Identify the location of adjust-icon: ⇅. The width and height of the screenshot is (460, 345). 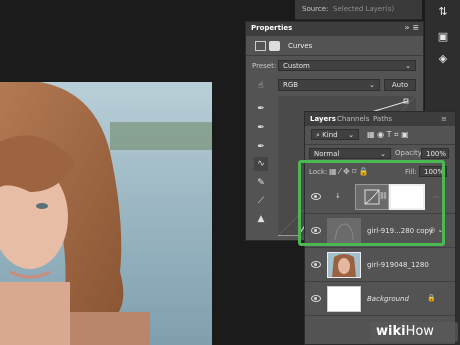
(443, 13).